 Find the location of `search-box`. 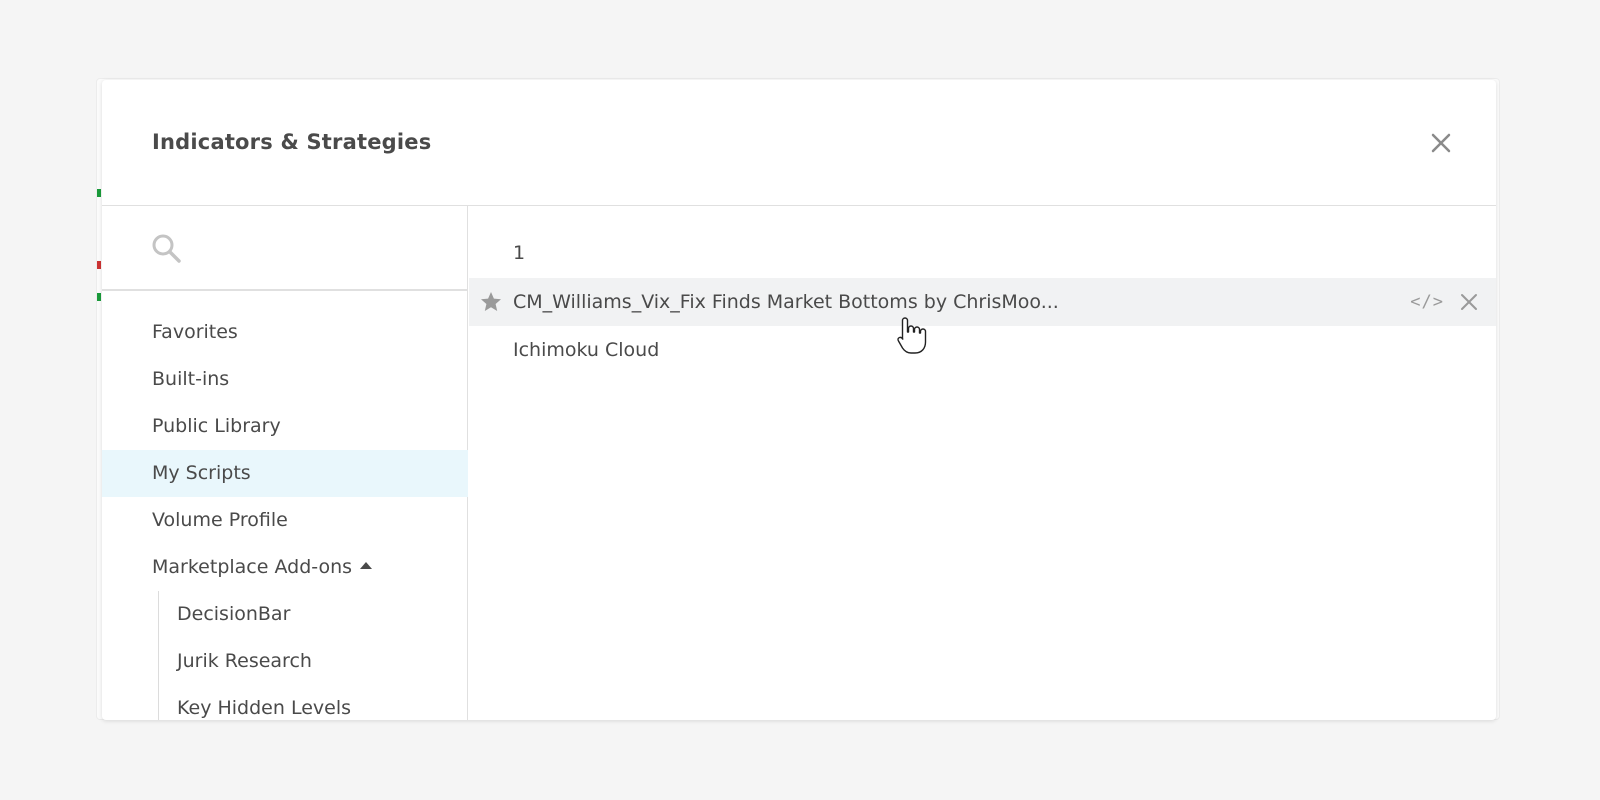

search-box is located at coordinates (285, 248).